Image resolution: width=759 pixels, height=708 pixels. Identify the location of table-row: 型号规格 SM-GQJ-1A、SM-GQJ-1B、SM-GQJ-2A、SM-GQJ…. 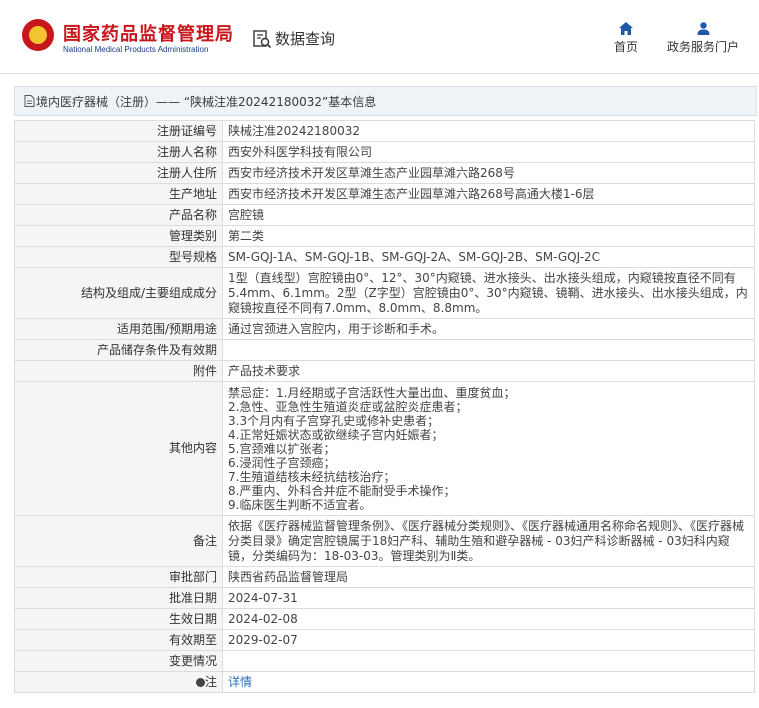
(384, 257).